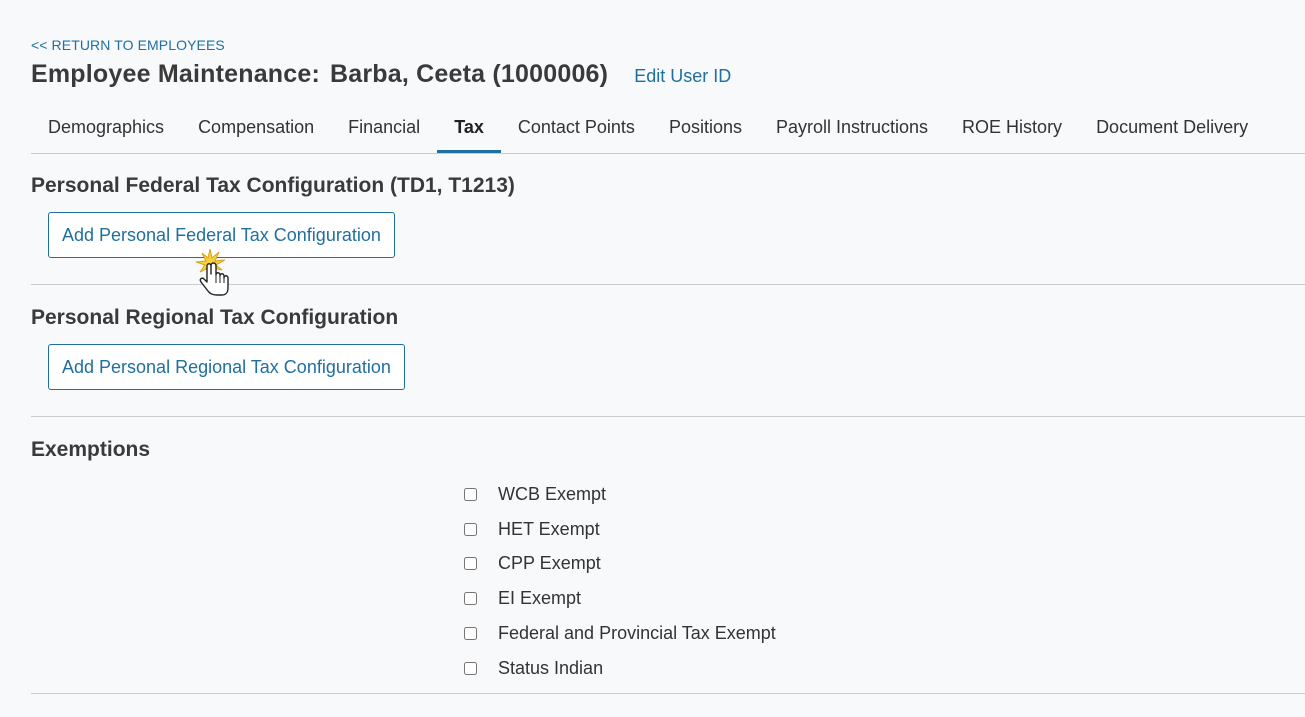  Describe the element at coordinates (682, 76) in the screenshot. I see `edit-user-id-link: Edit User ID` at that location.